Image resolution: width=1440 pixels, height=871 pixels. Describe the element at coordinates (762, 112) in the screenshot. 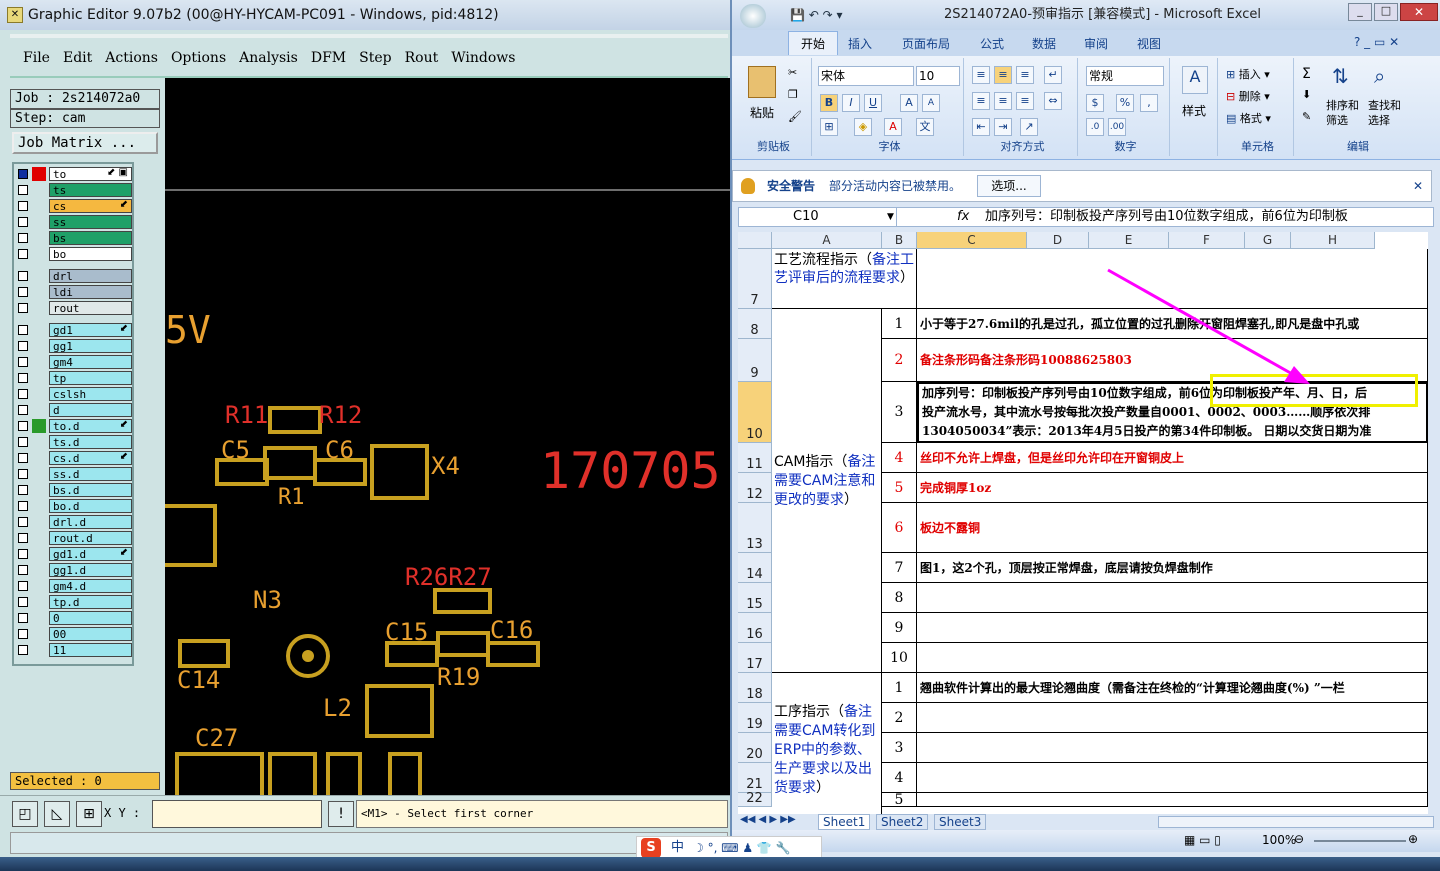

I see `paste-label: 粘贴` at that location.